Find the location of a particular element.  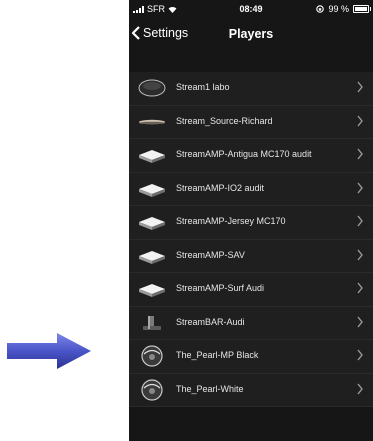

player-row: StreamAMP-Jersey MC170 is located at coordinates (251, 223).